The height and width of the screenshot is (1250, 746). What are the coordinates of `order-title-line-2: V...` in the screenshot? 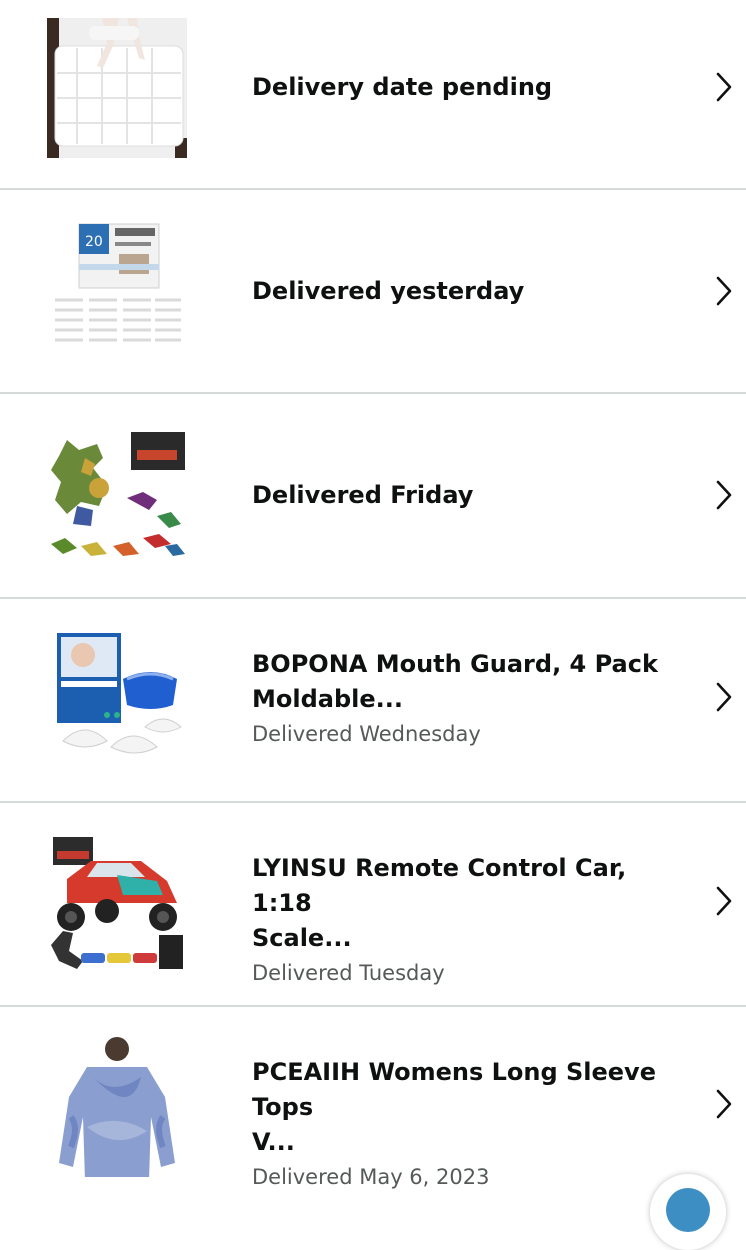 It's located at (273, 1142).